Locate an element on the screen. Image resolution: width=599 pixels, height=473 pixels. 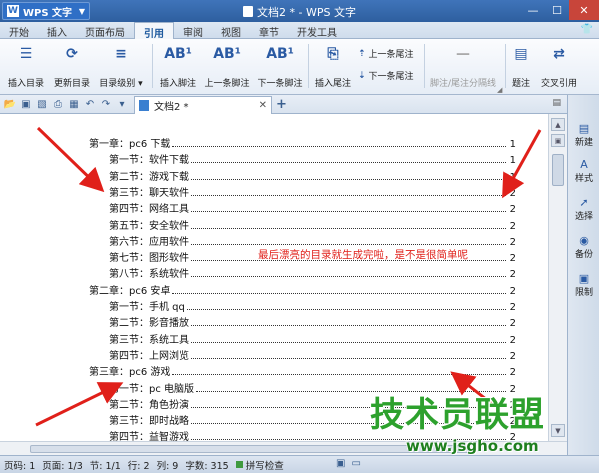
pane-style-button: A 样式 is located at coordinates (583, 171).